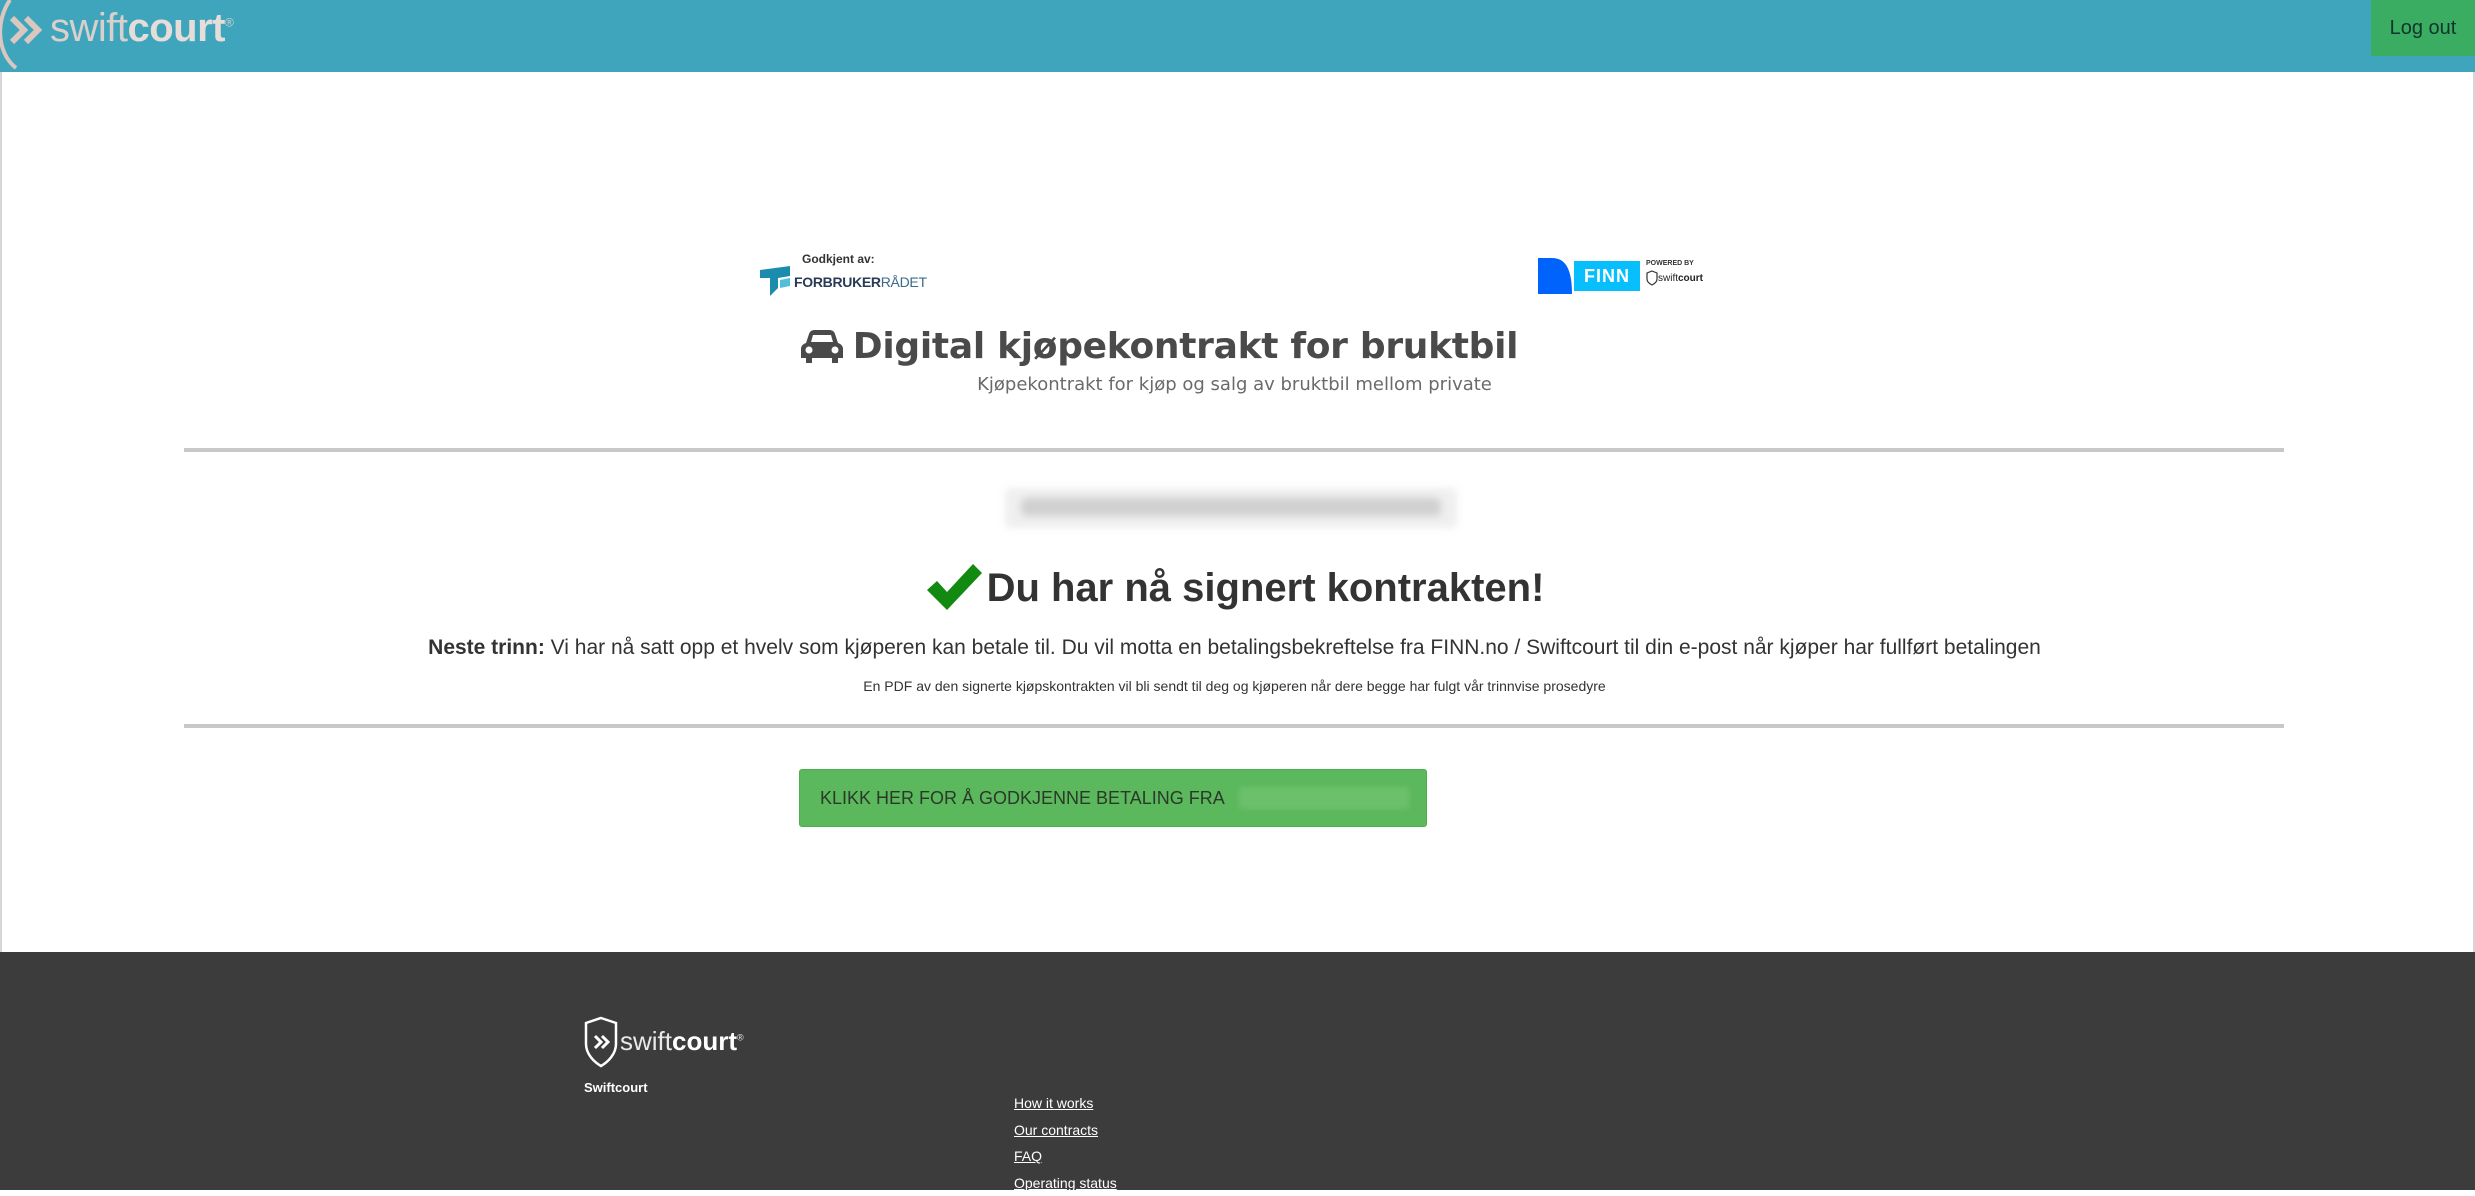 The height and width of the screenshot is (1196, 2475). I want to click on page-title: Digital kjøpekontrakt for bruktbil, so click(1185, 346).